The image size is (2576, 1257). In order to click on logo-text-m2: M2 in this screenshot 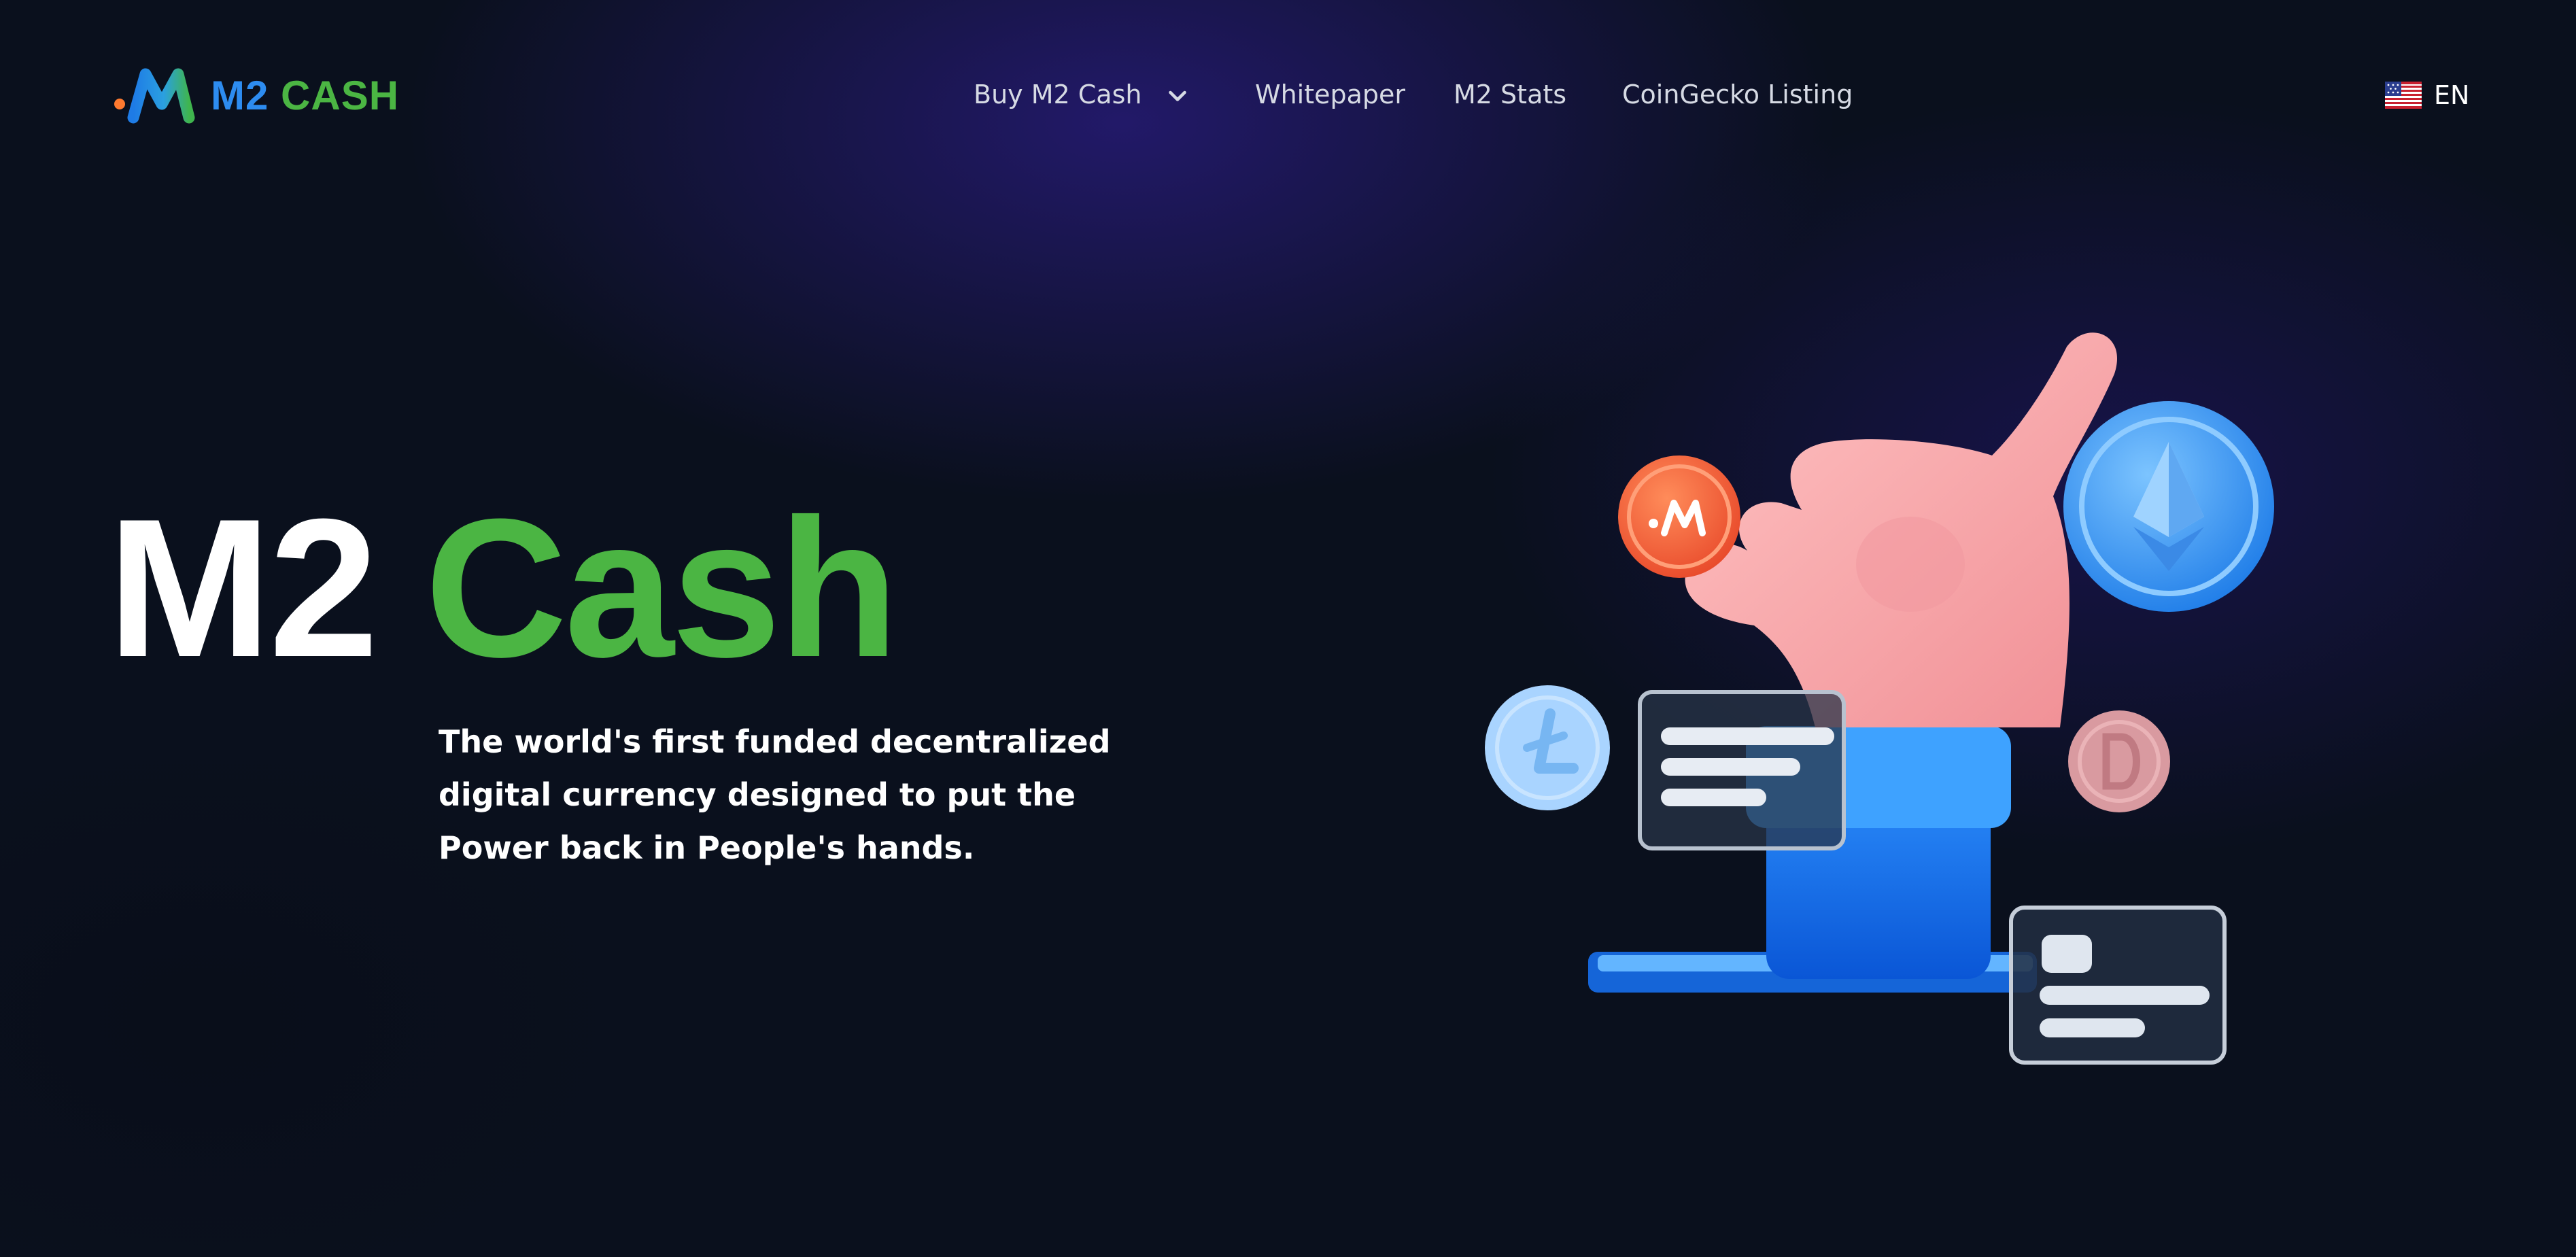, I will do `click(240, 95)`.